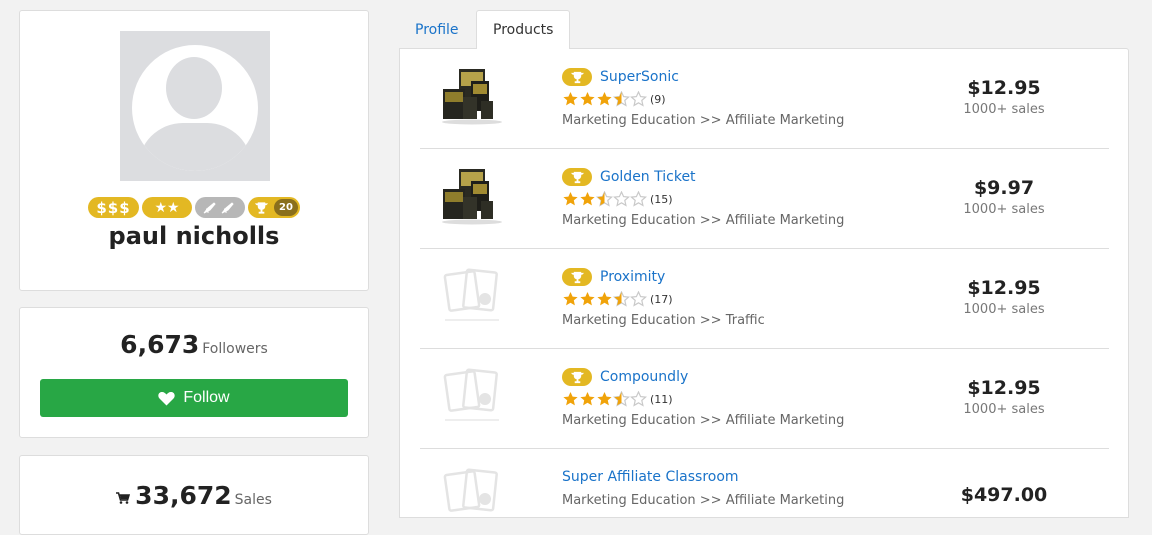 This screenshot has width=1152, height=535. I want to click on heart-icon, so click(167, 398).